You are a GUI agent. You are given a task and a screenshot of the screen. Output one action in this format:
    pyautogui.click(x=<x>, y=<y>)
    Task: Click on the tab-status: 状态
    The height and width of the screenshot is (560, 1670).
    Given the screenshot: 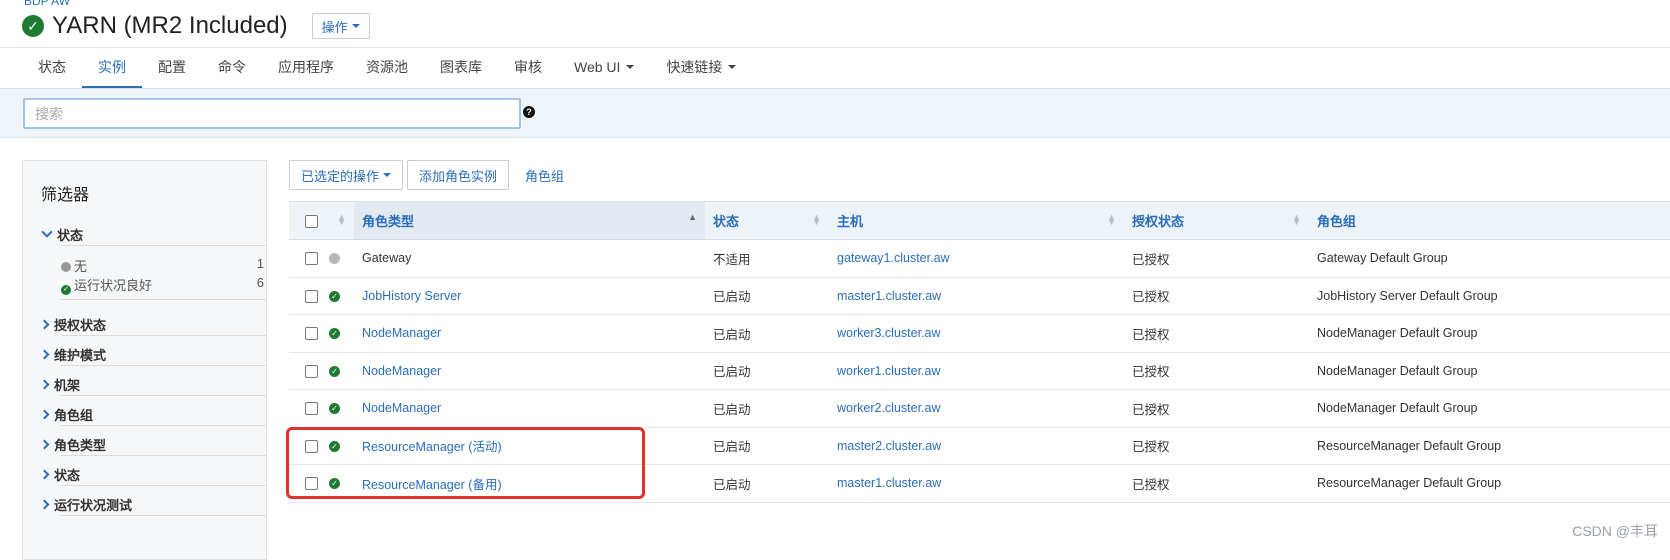 What is the action you would take?
    pyautogui.click(x=52, y=68)
    